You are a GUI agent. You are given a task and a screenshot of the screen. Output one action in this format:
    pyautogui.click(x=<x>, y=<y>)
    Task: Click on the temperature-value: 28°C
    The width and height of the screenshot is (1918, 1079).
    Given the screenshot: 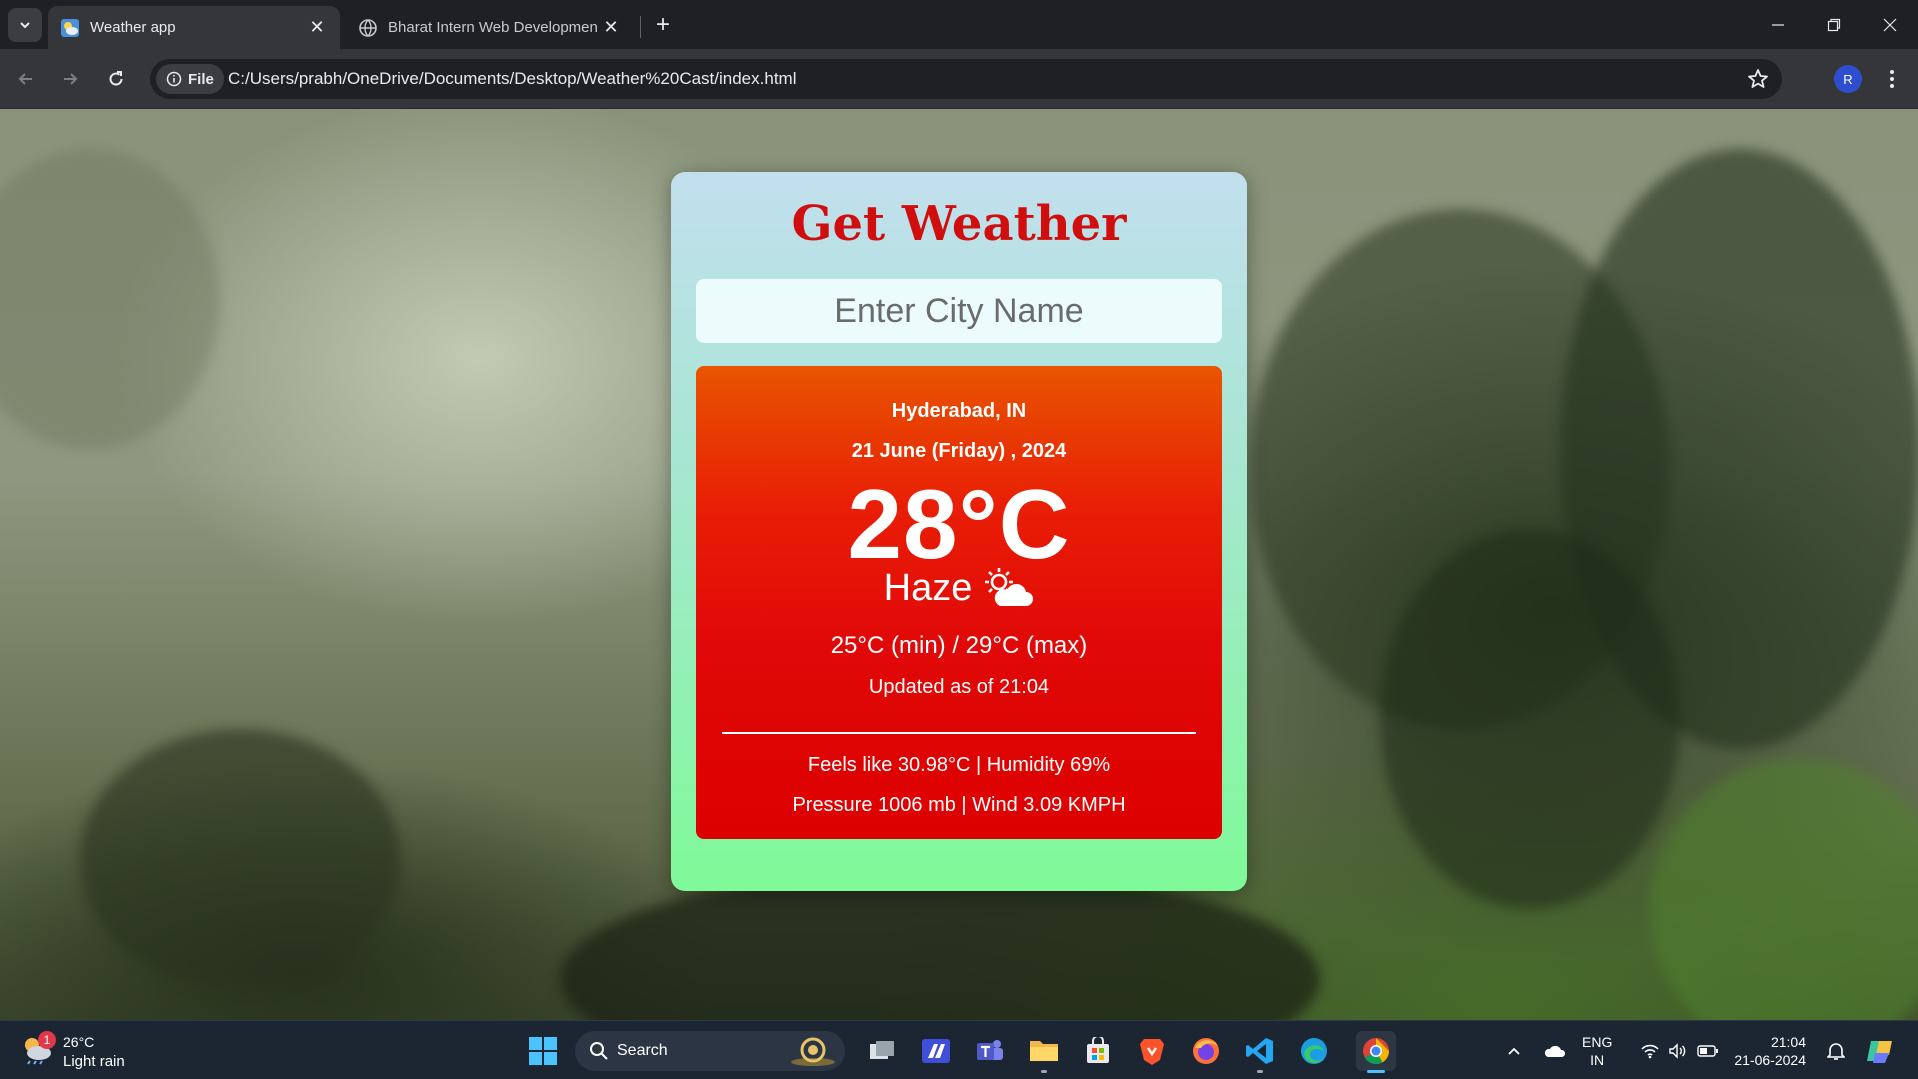 What is the action you would take?
    pyautogui.click(x=959, y=524)
    